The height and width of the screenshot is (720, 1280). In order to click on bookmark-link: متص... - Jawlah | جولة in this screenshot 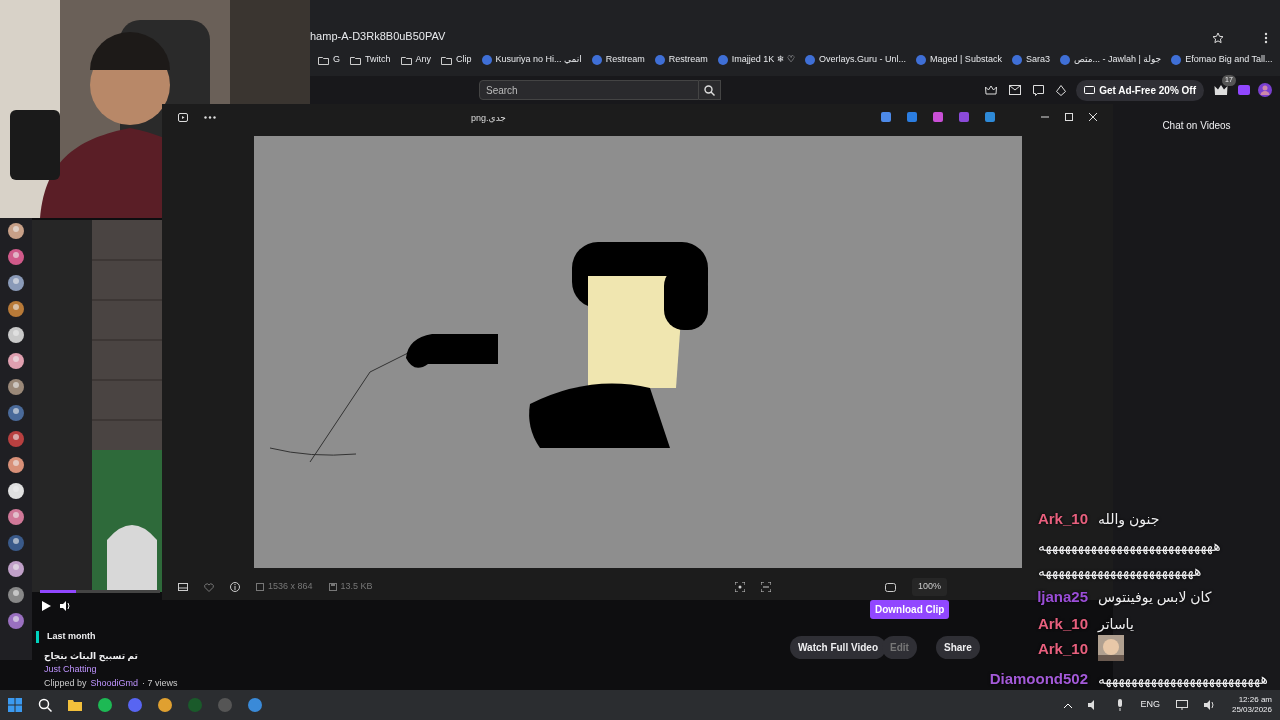, I will do `click(1117, 60)`.